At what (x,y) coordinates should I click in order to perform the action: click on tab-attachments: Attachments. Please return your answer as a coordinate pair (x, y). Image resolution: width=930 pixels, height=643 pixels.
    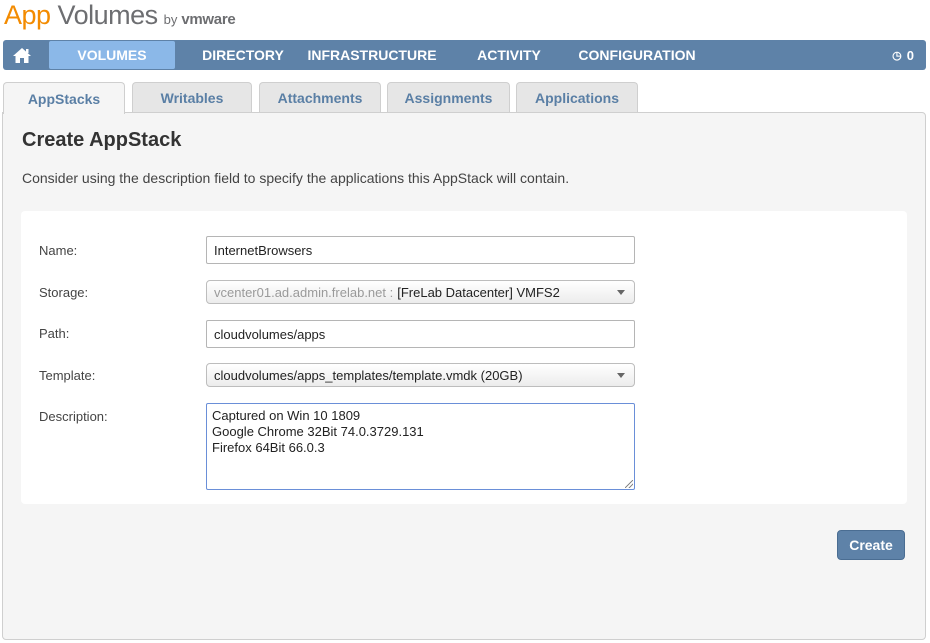
    Looking at the image, I should click on (320, 97).